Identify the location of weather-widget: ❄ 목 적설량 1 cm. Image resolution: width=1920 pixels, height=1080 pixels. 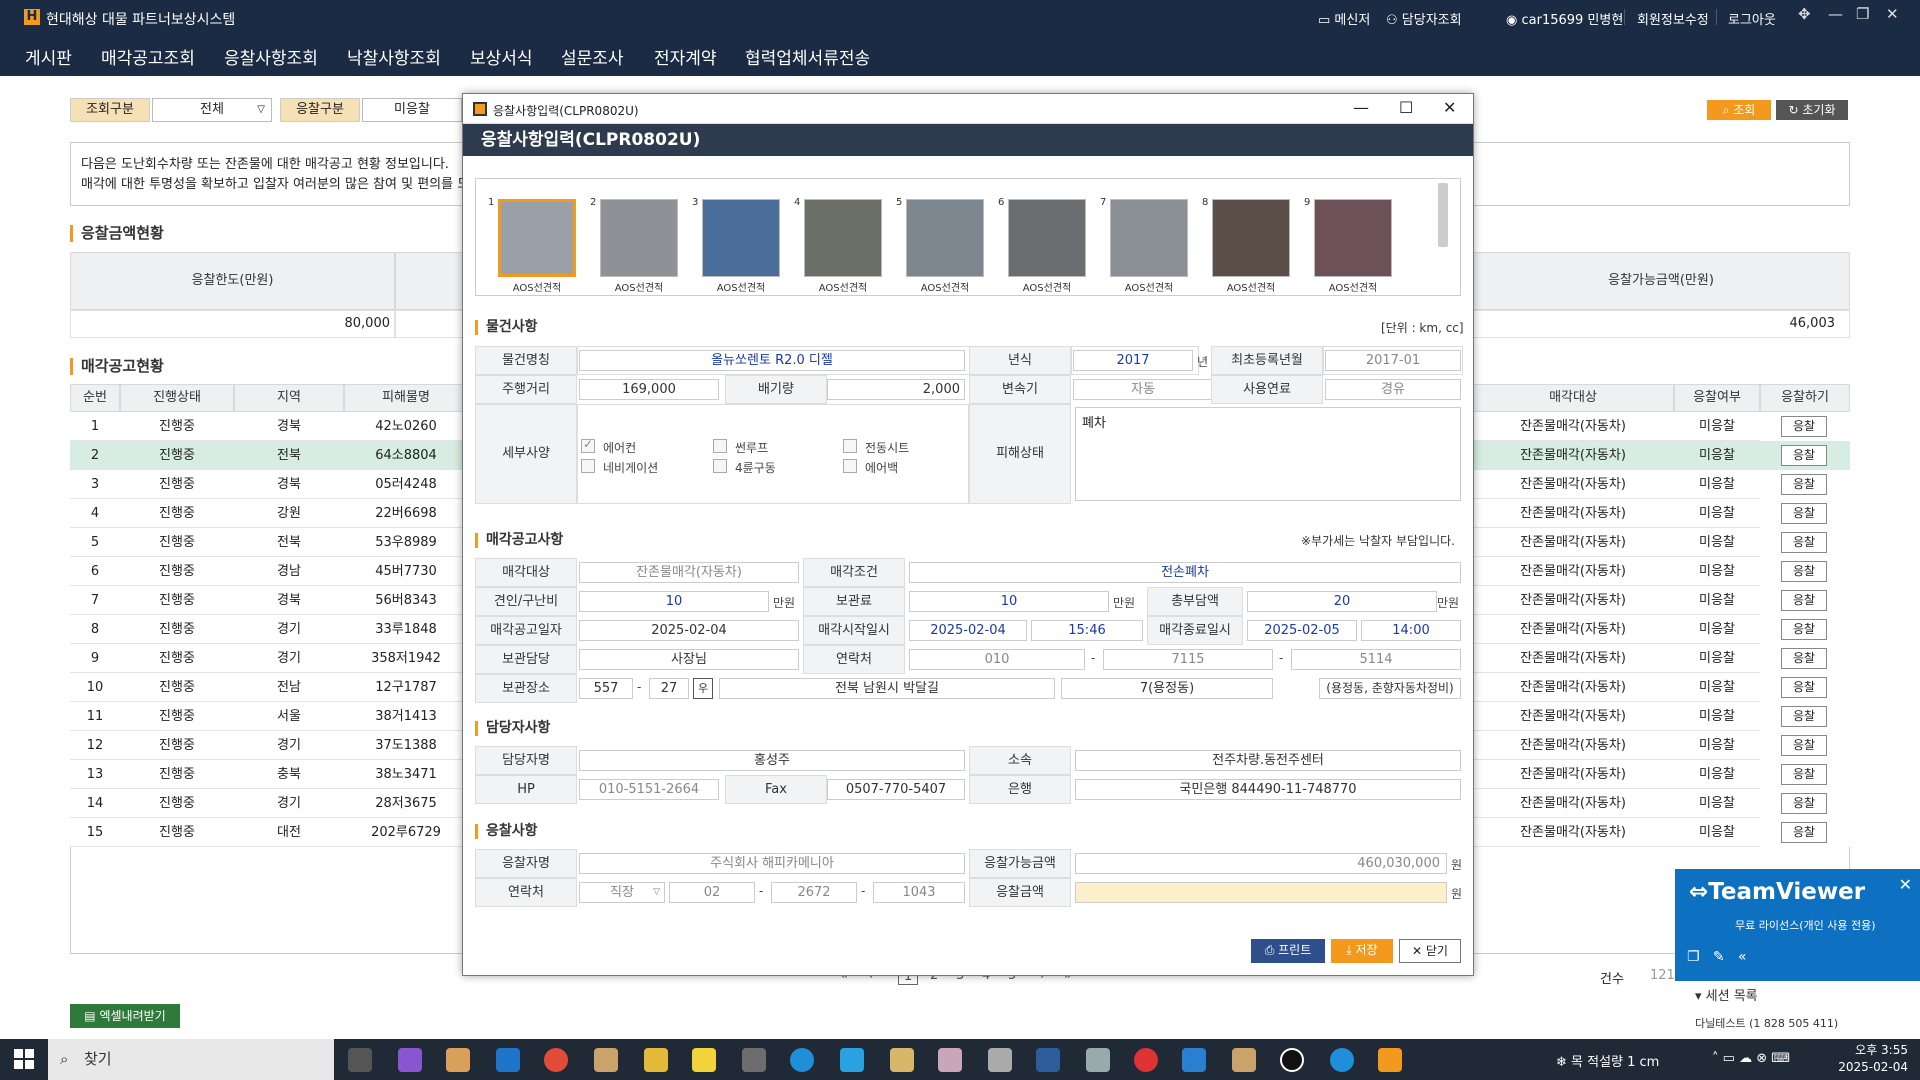
(1607, 1060).